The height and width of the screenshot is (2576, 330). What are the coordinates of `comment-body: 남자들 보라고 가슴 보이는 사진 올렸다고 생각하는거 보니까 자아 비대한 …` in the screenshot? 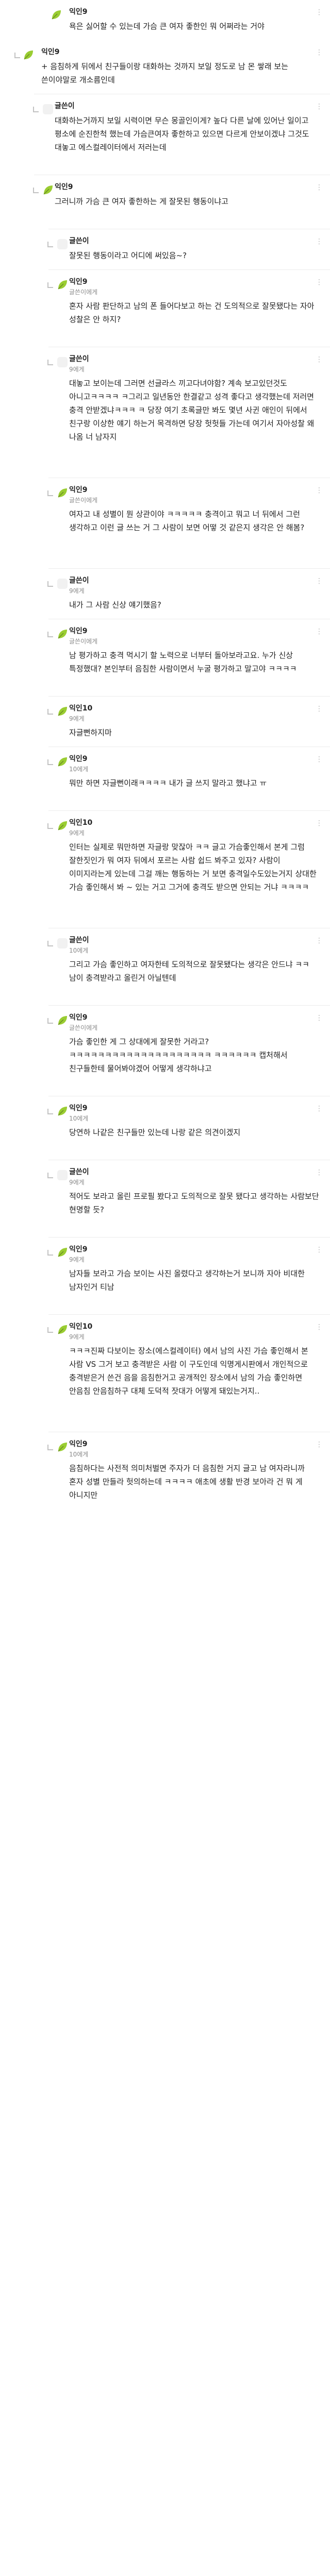 It's located at (188, 1280).